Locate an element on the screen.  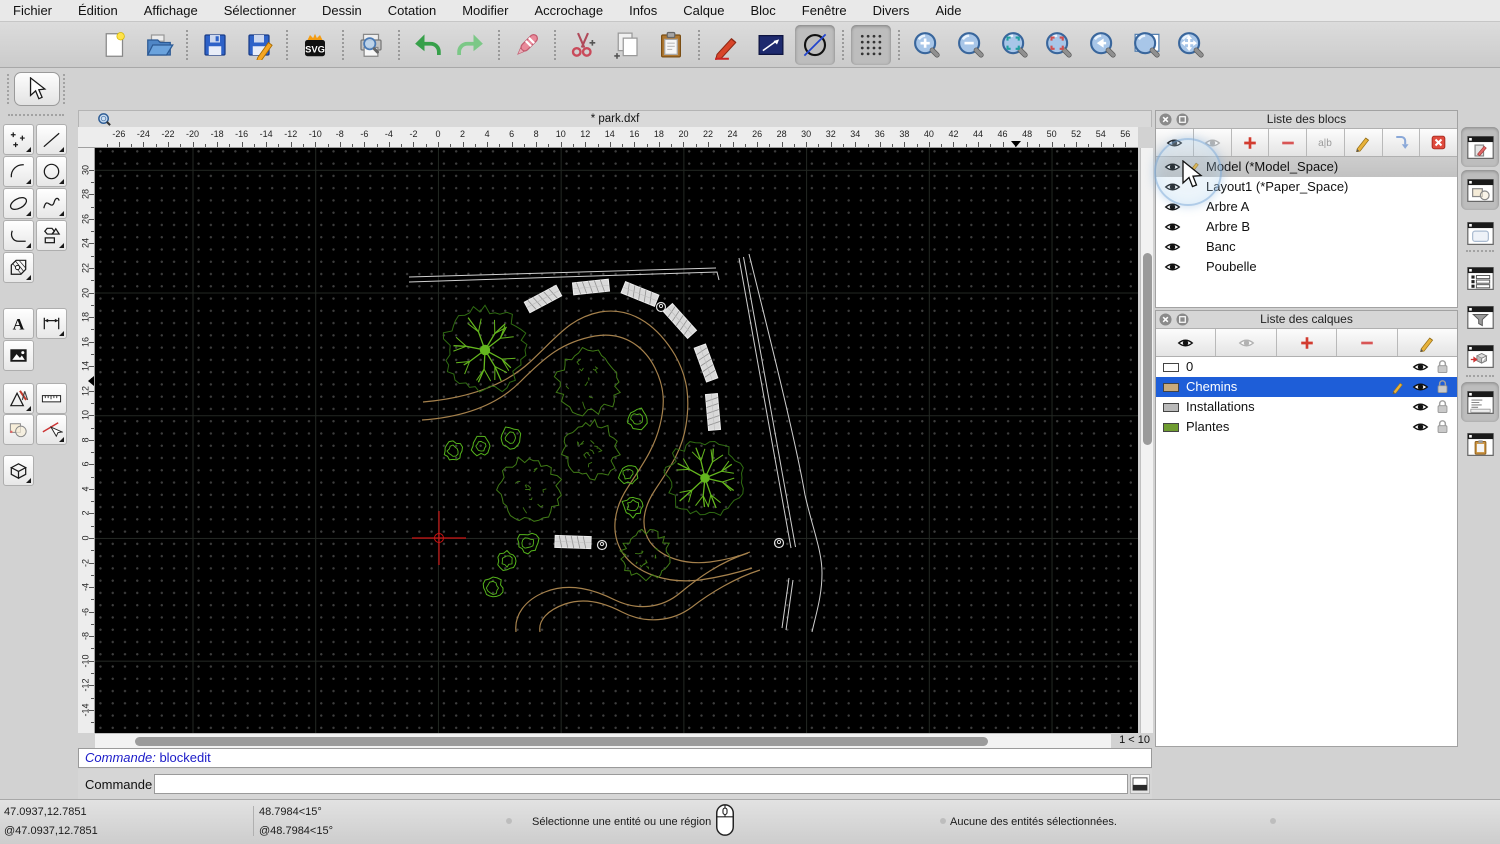
menu-bloc: Bloc is located at coordinates (762, 11).